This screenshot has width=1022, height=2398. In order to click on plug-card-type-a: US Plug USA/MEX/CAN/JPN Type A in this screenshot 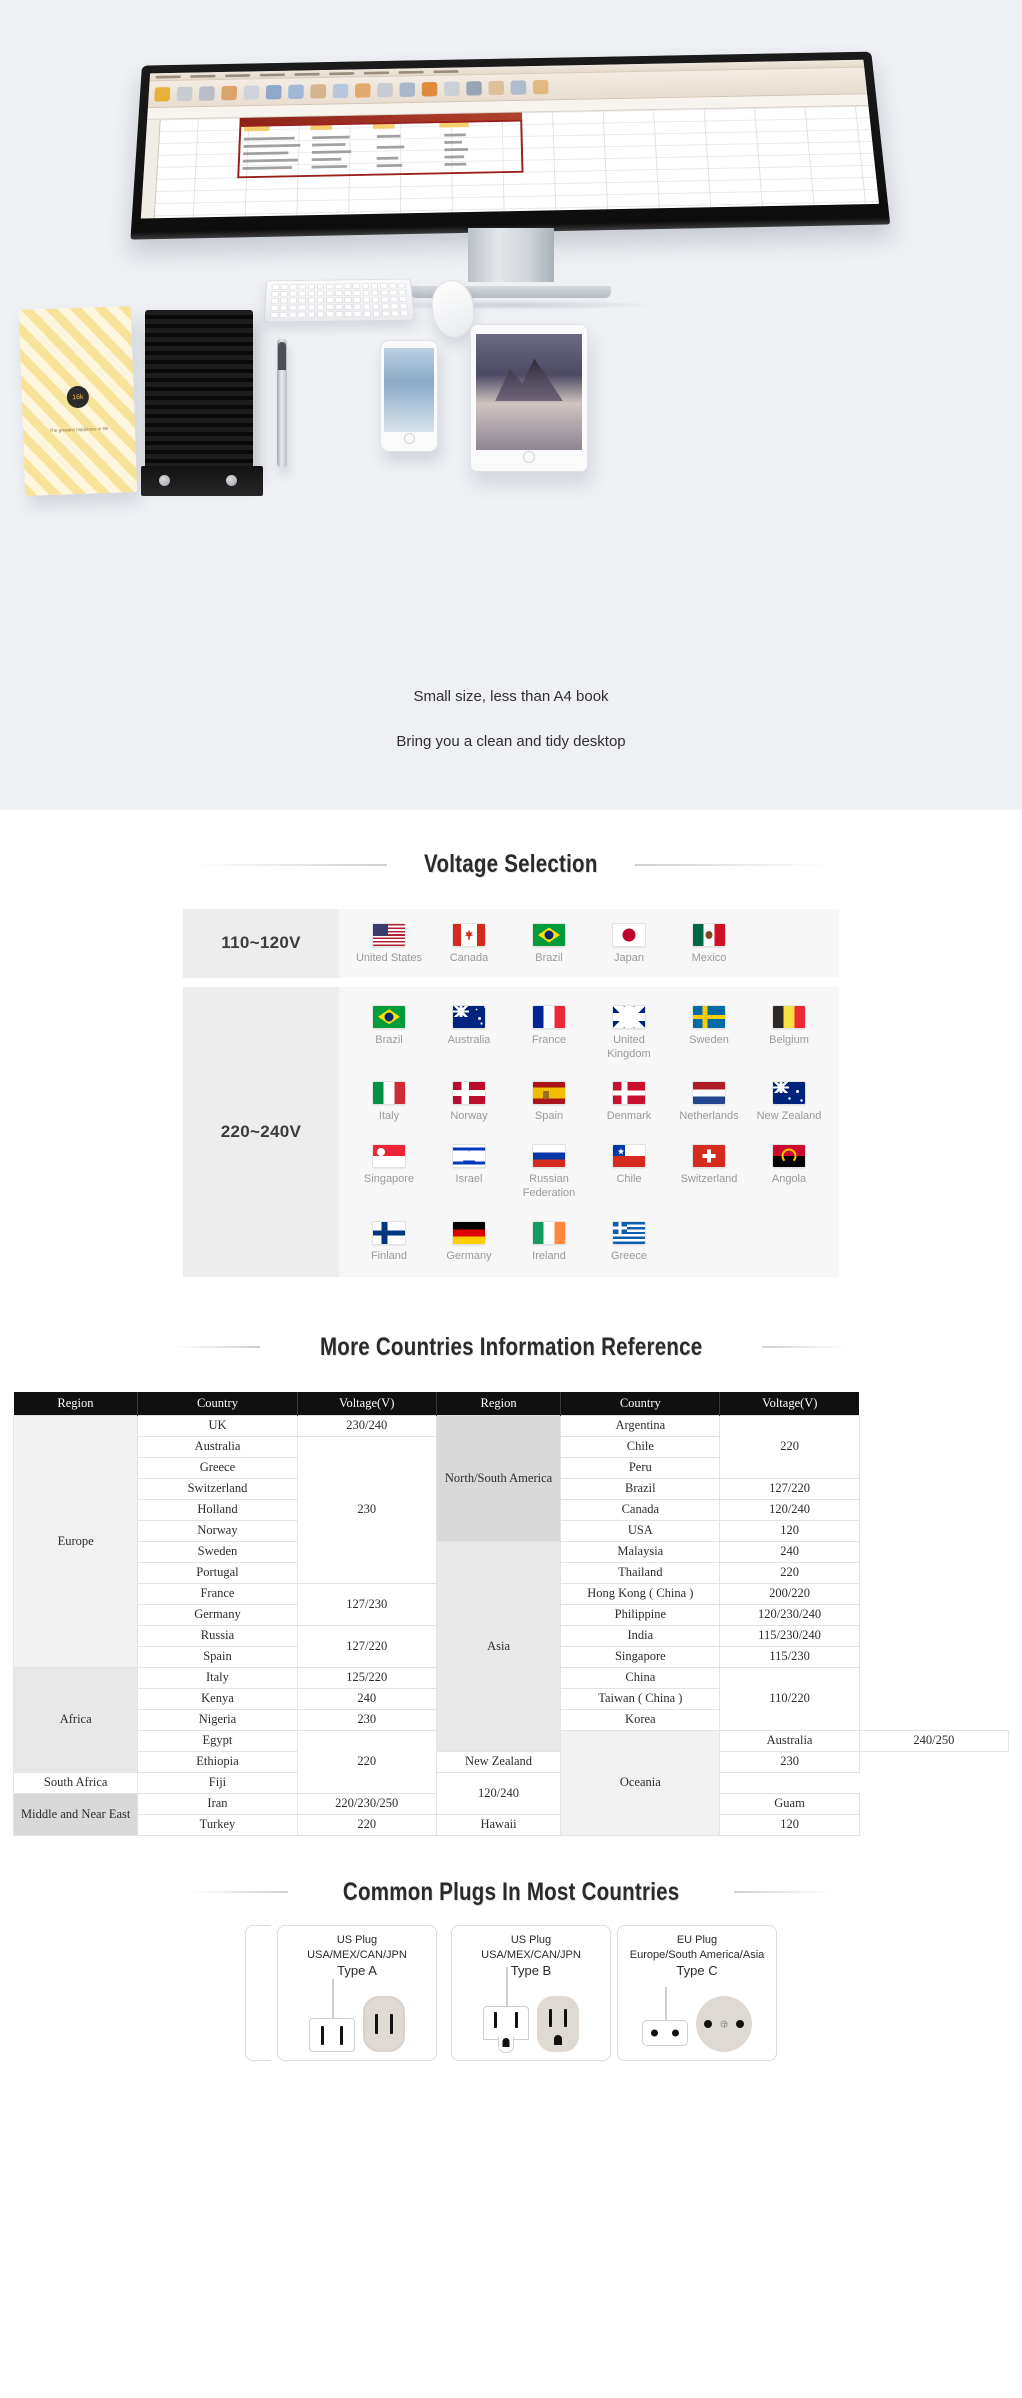, I will do `click(357, 1992)`.